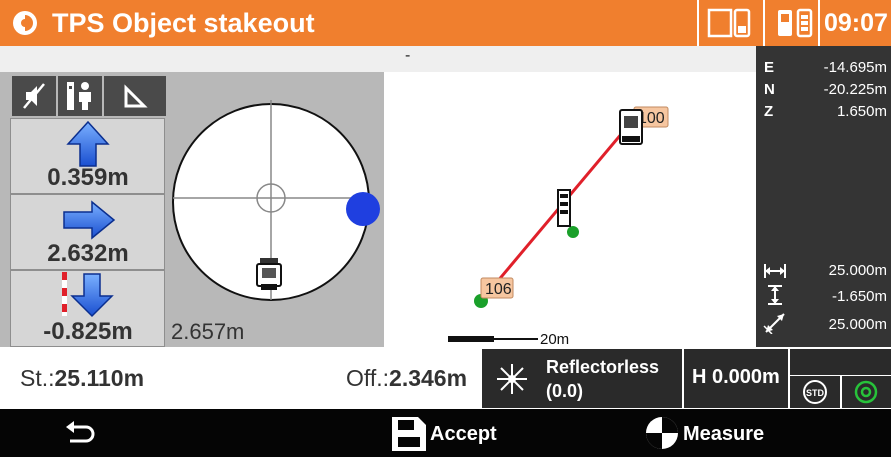  What do you see at coordinates (859, 296) in the screenshot?
I see `vertical-distance-value: -1.650m` at bounding box center [859, 296].